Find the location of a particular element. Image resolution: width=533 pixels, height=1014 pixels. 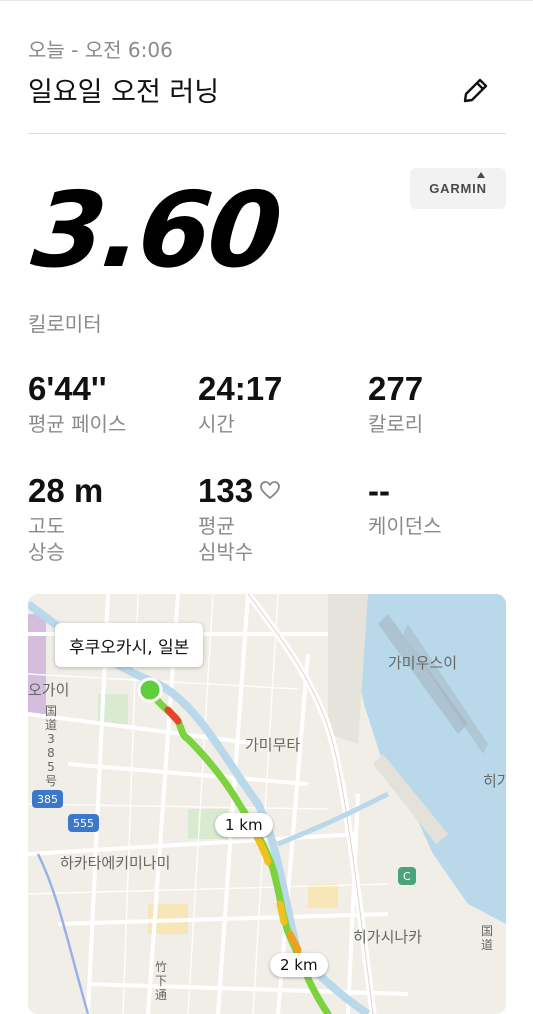

road-label-takeshita: 竹下通 is located at coordinates (160, 981).